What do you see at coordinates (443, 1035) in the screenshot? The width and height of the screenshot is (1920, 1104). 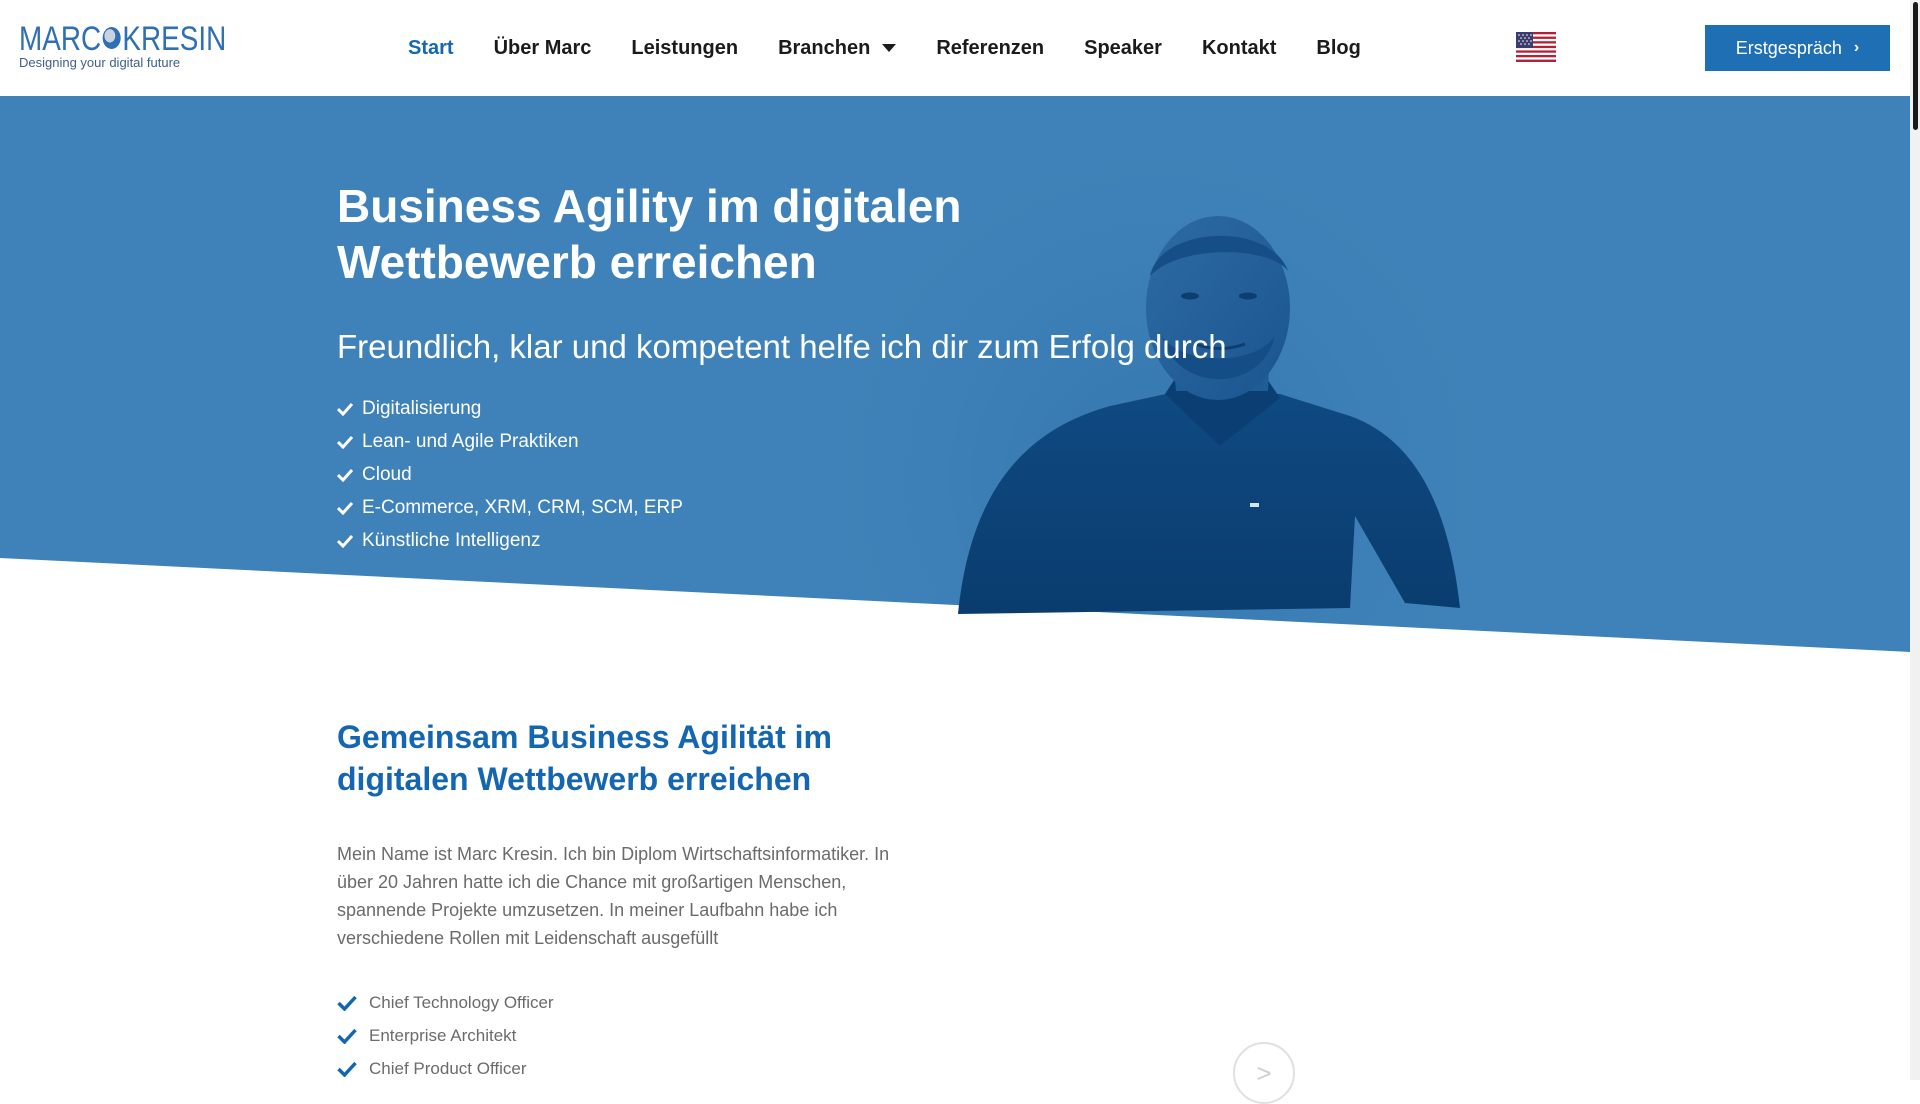 I see `list-item-label: Enterprise Architekt` at bounding box center [443, 1035].